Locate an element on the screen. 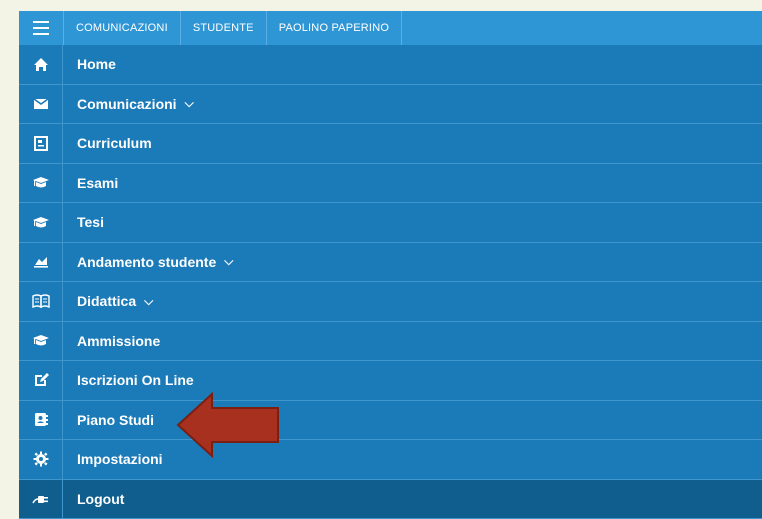 The height and width of the screenshot is (519, 762). hamburger-menu-button is located at coordinates (41, 28).